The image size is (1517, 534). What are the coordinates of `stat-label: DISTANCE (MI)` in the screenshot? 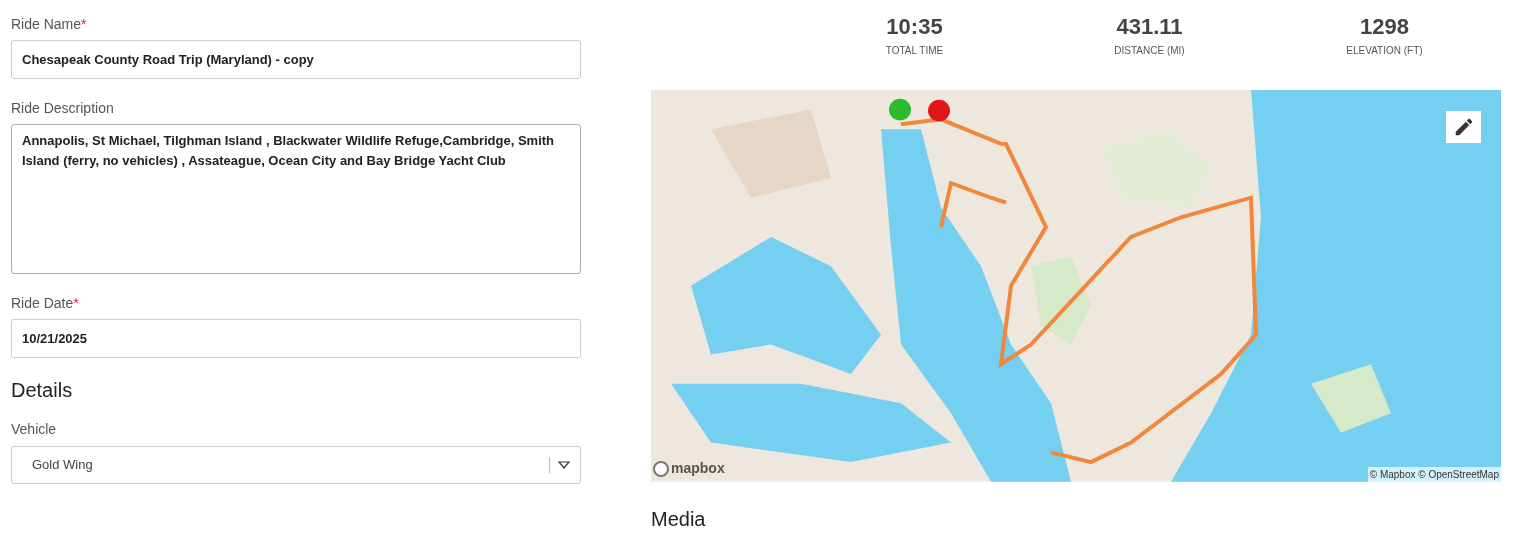 It's located at (1149, 51).